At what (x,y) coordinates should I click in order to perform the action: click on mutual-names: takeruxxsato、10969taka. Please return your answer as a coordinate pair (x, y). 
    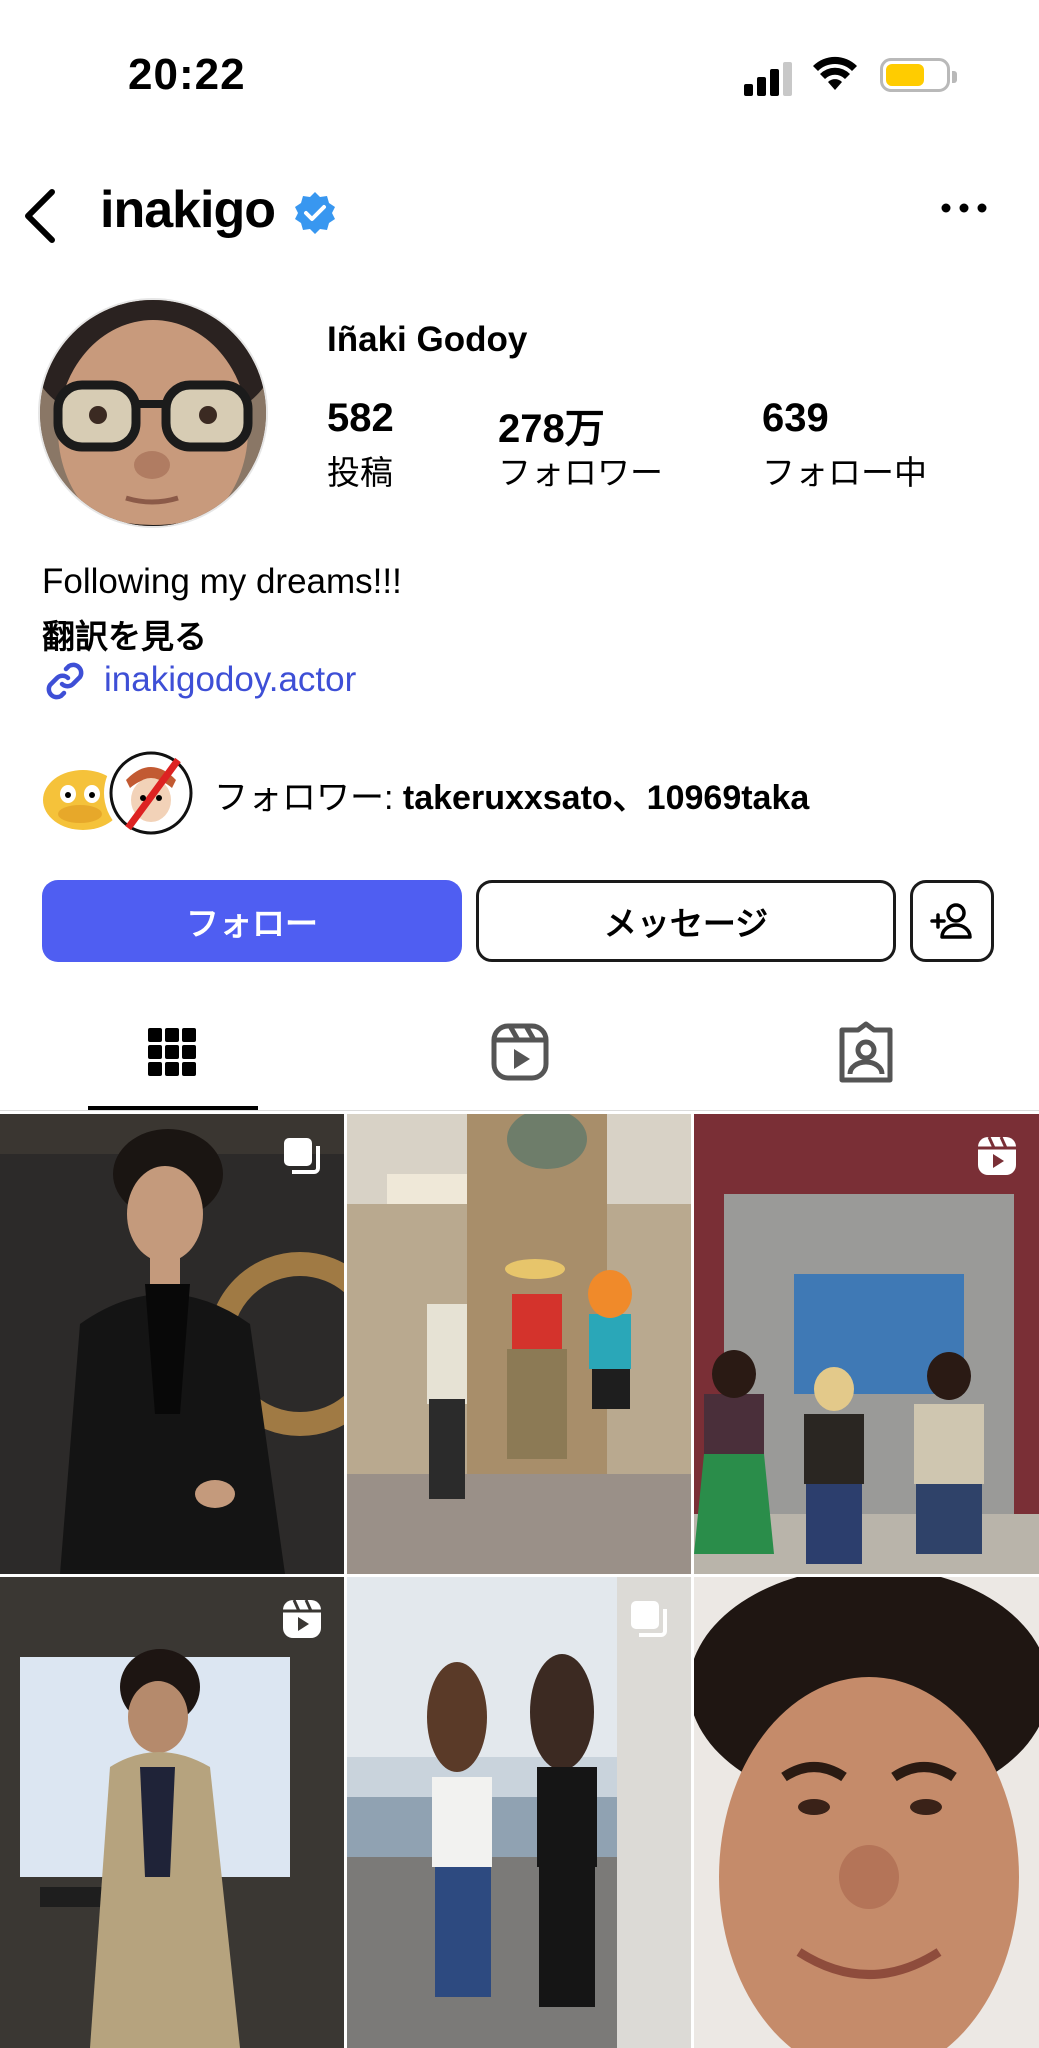
    Looking at the image, I should click on (606, 798).